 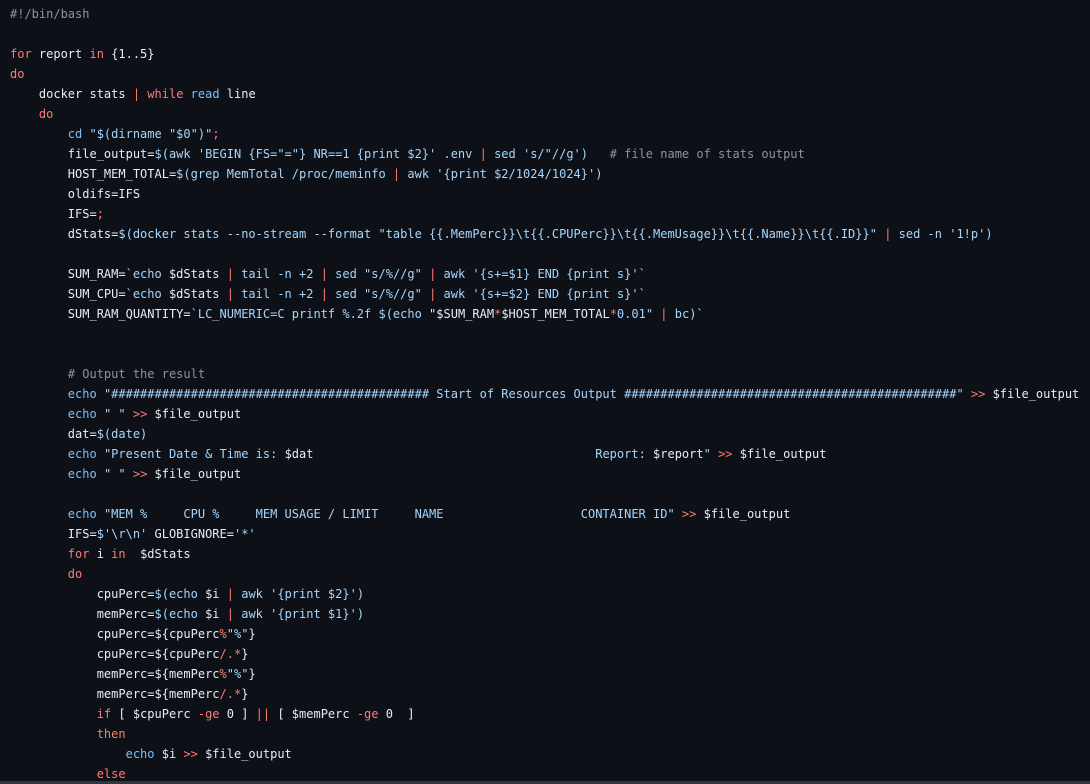 I want to click on code-token: awk '{print $2/1024/1024}'), so click(x=501, y=174).